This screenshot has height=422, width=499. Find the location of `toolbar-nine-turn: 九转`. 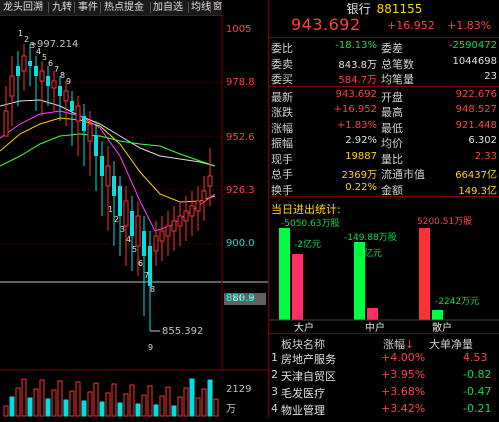

toolbar-nine-turn: 九转 is located at coordinates (62, 7).